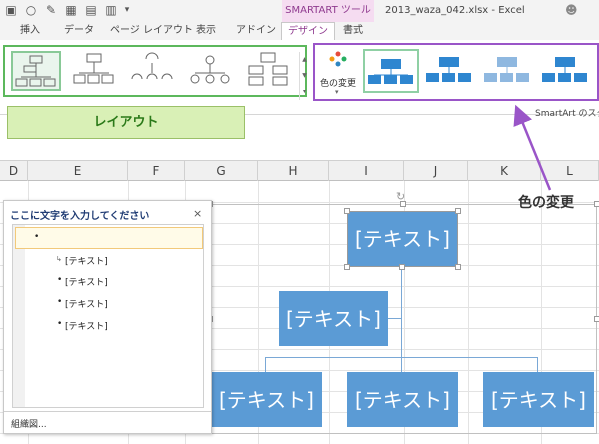 This screenshot has height=444, width=599. Describe the element at coordinates (567, 71) in the screenshot. I see `smartart-style-moderate` at that location.